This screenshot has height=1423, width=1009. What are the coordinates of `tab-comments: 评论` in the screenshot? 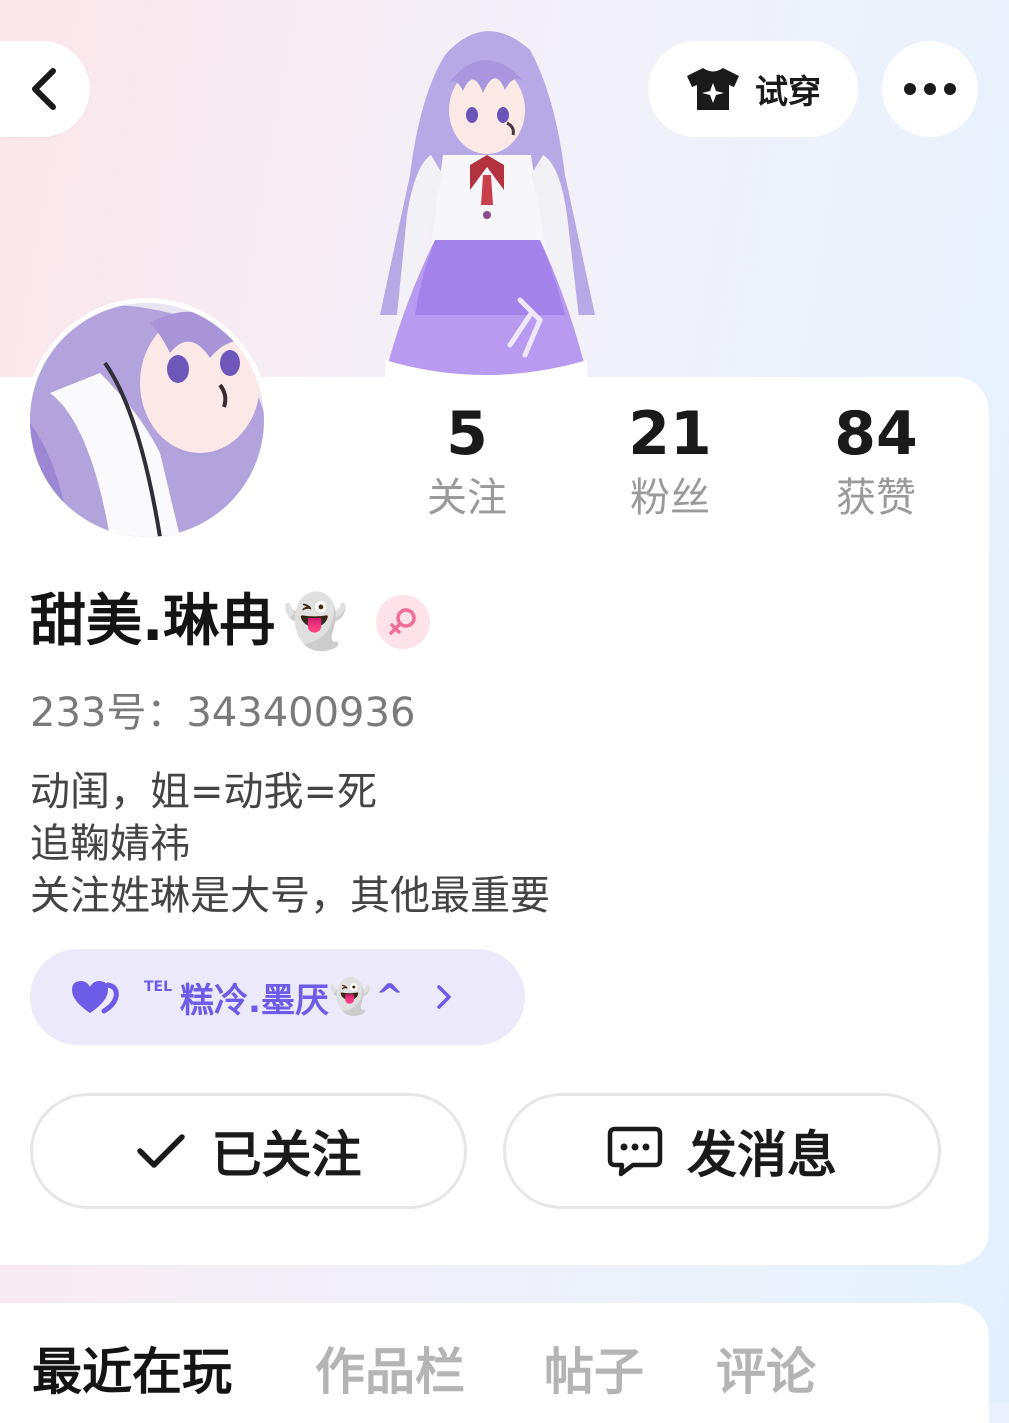 It's located at (766, 1372).